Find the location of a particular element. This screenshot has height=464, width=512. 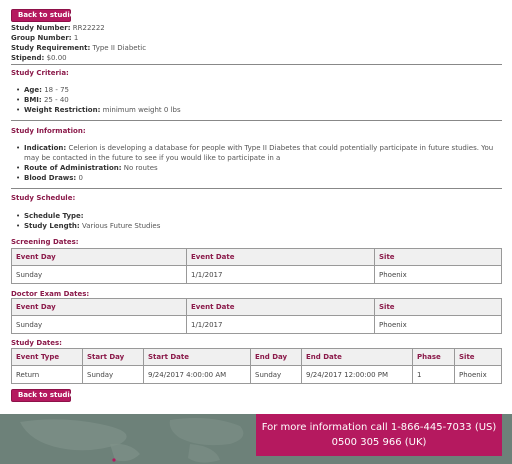

column-header: Start Date is located at coordinates (197, 357).